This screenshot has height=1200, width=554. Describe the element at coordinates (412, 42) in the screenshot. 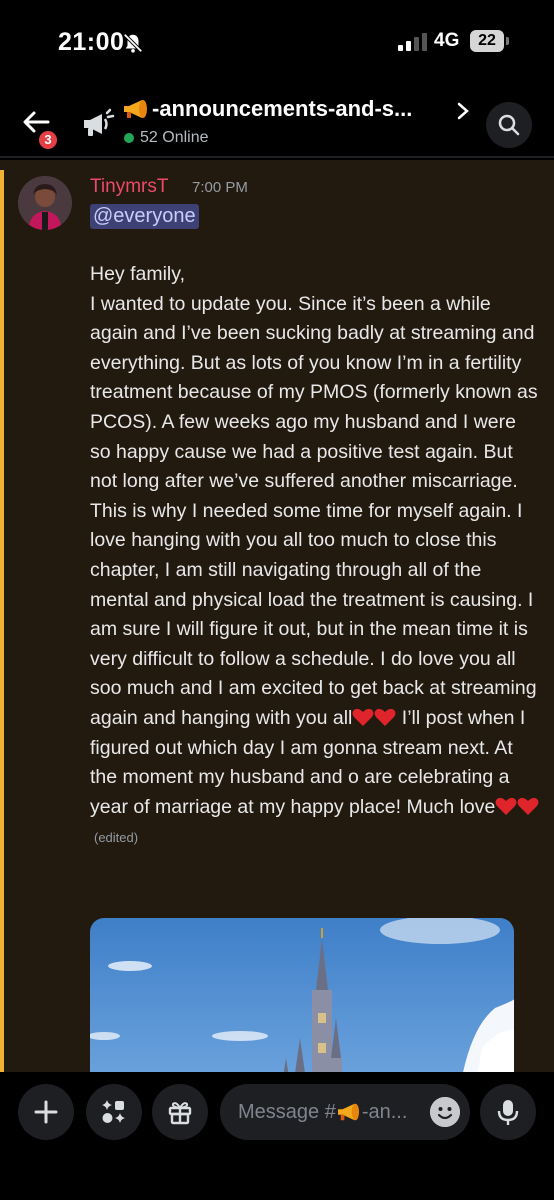

I see `signal-icon` at that location.